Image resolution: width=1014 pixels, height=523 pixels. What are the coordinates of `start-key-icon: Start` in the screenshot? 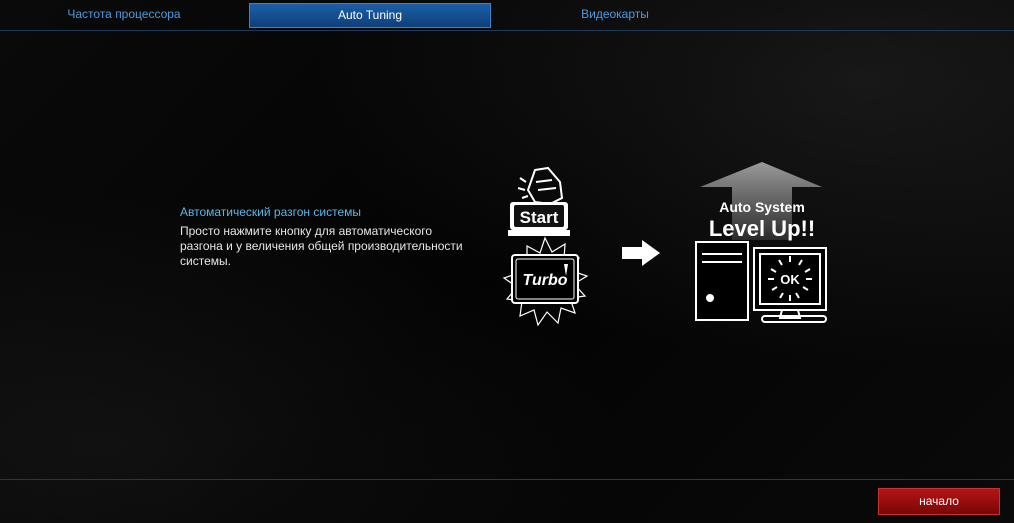 It's located at (539, 219).